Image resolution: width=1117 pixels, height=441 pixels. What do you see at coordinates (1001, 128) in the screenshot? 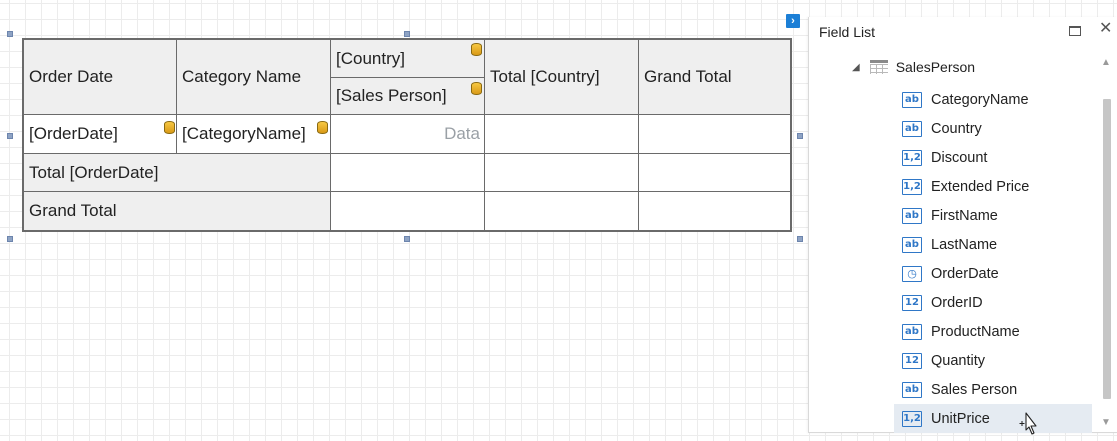
I see `field-item: ab Country` at bounding box center [1001, 128].